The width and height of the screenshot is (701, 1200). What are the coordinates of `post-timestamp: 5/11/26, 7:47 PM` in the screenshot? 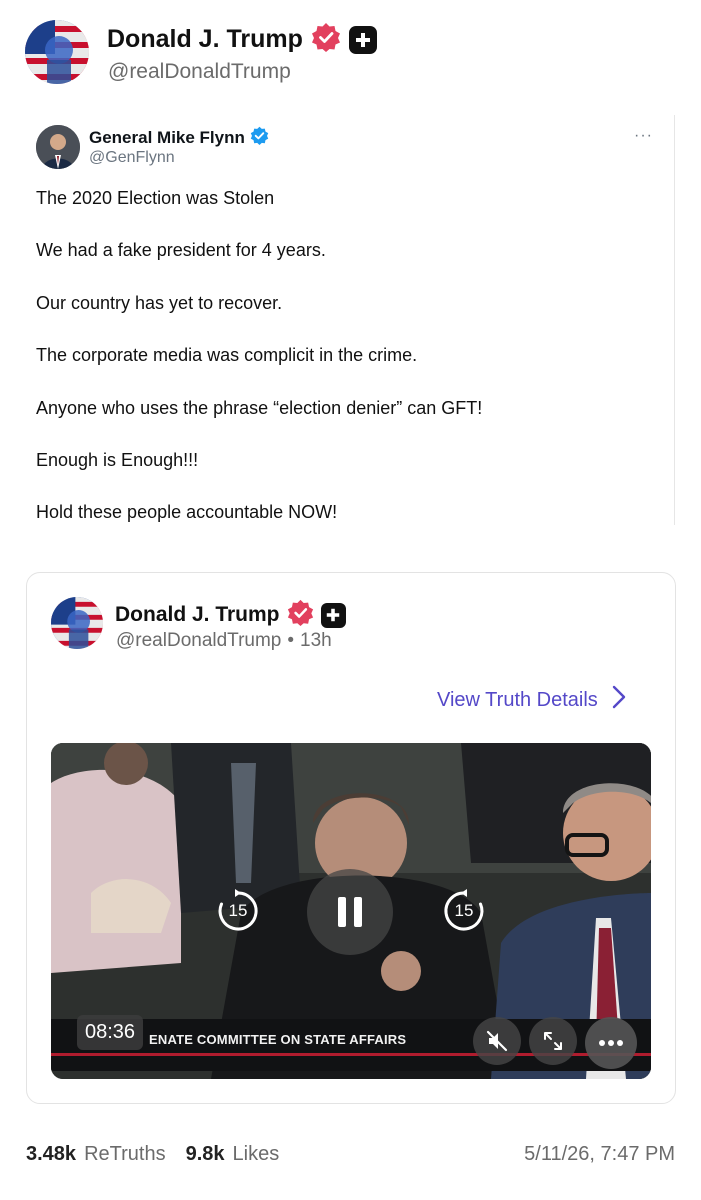 It's located at (599, 1154).